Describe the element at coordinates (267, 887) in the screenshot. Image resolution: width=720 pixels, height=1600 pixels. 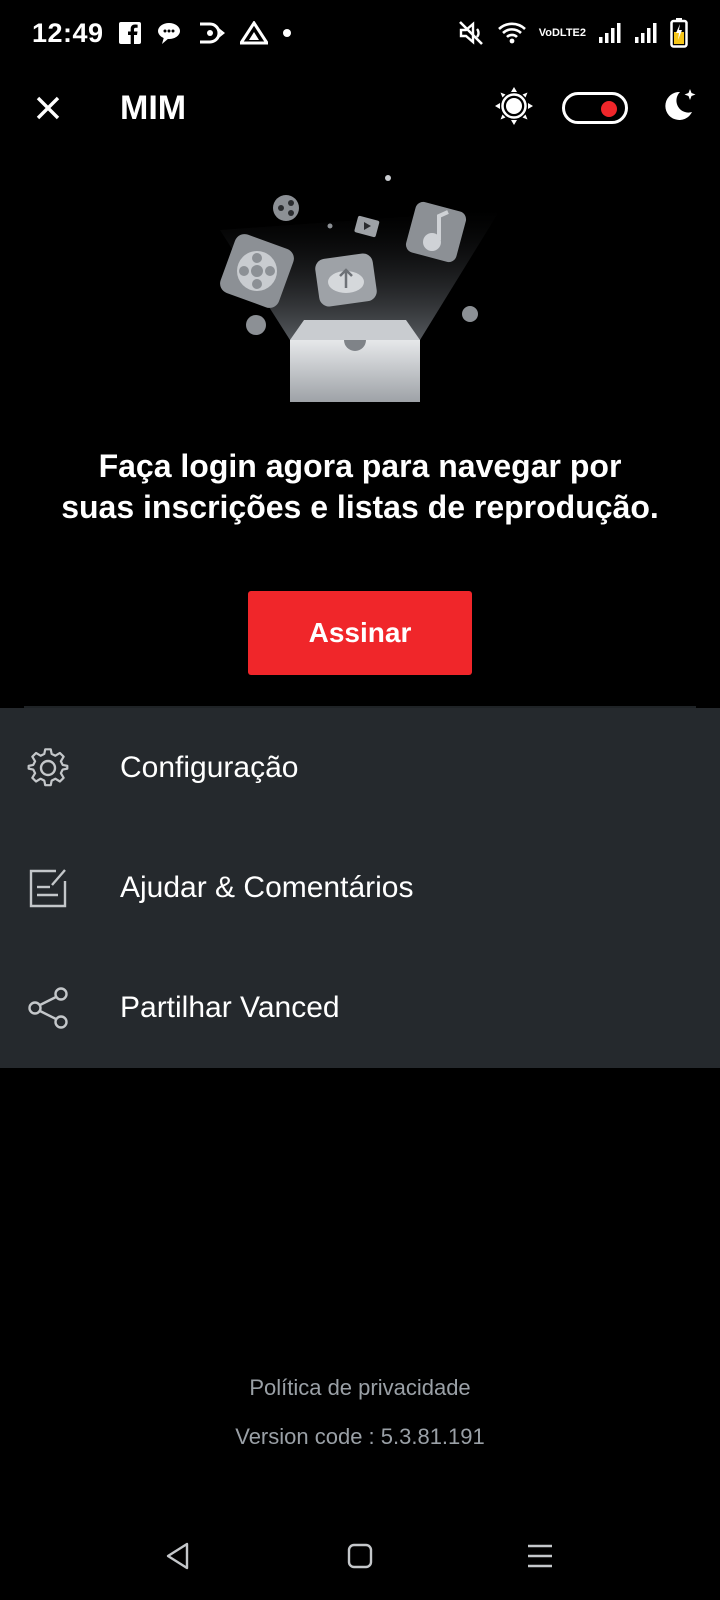
I see `menu-item-label: Ajudar & Comentários` at that location.